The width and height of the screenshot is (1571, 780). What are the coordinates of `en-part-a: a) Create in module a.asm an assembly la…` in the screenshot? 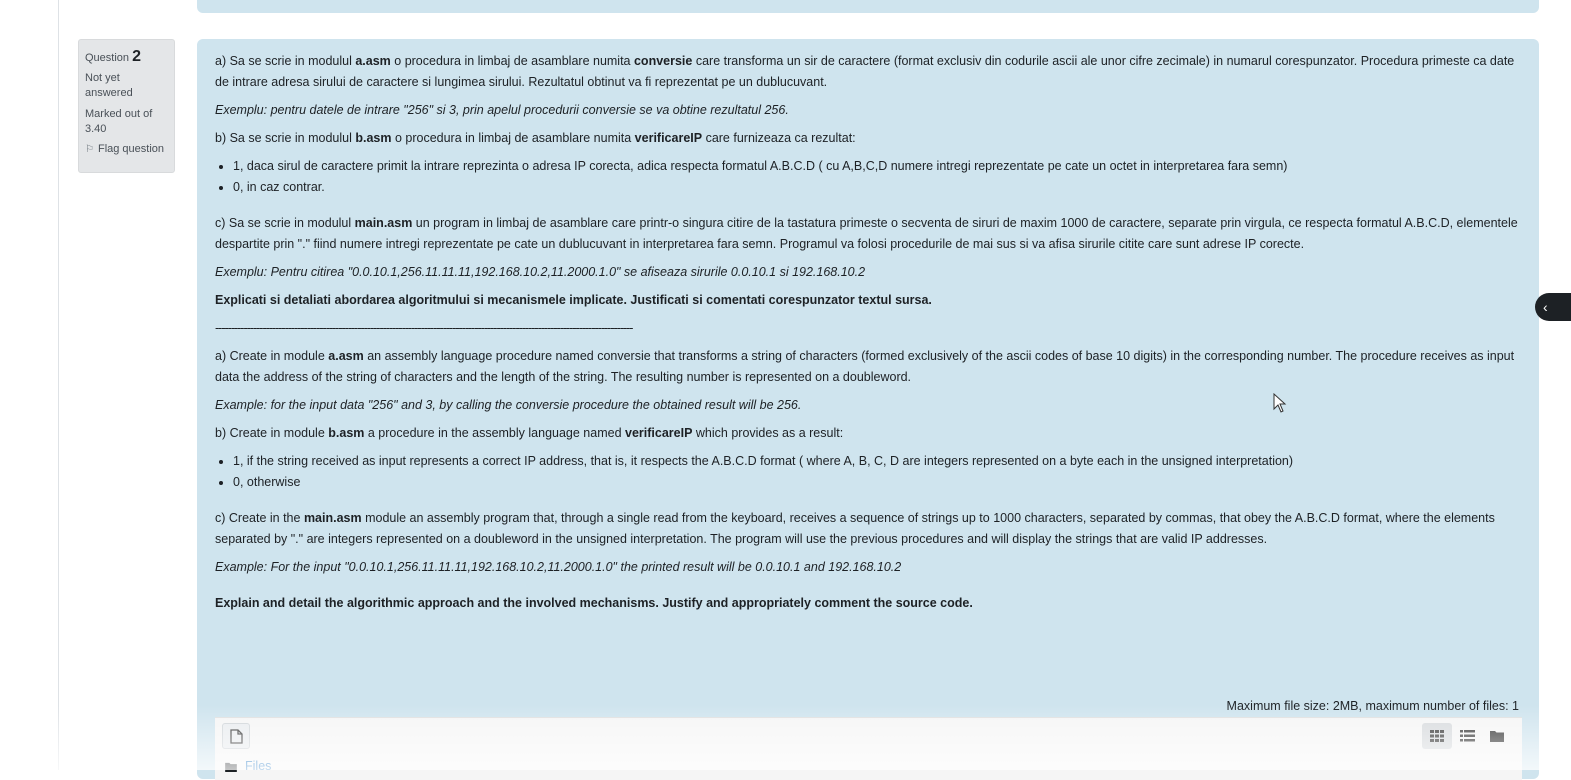 It's located at (865, 366).